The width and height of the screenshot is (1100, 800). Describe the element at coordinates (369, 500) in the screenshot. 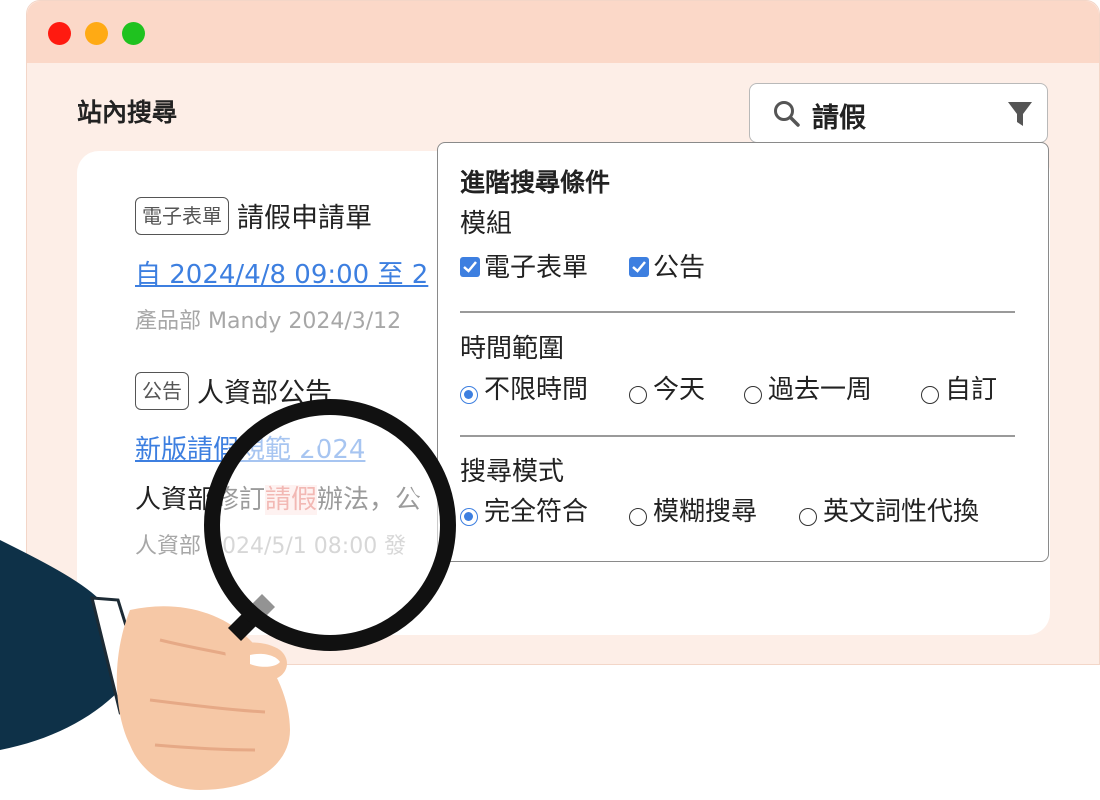

I see `snippet-text: 辦法，公` at that location.